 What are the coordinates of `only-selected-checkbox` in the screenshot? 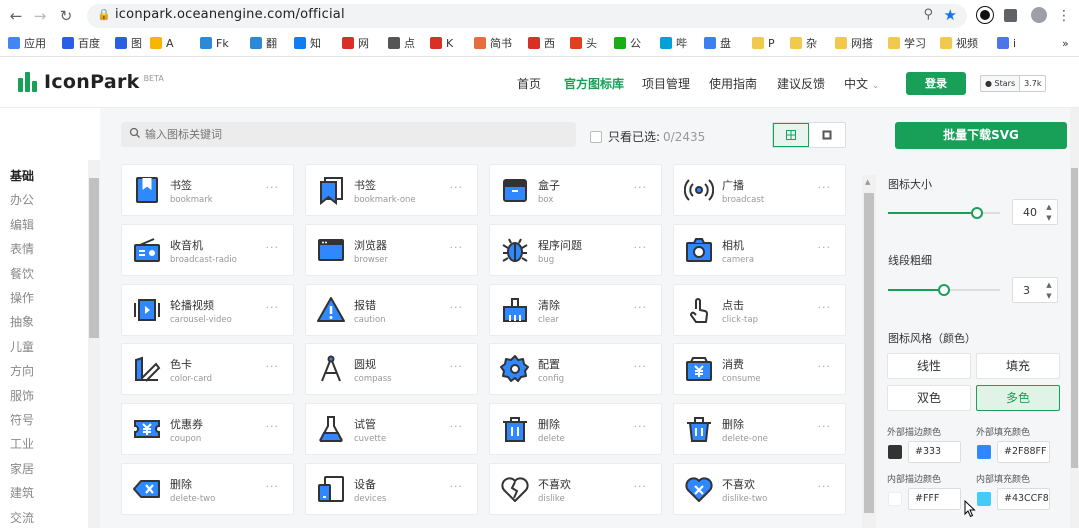 It's located at (596, 136).